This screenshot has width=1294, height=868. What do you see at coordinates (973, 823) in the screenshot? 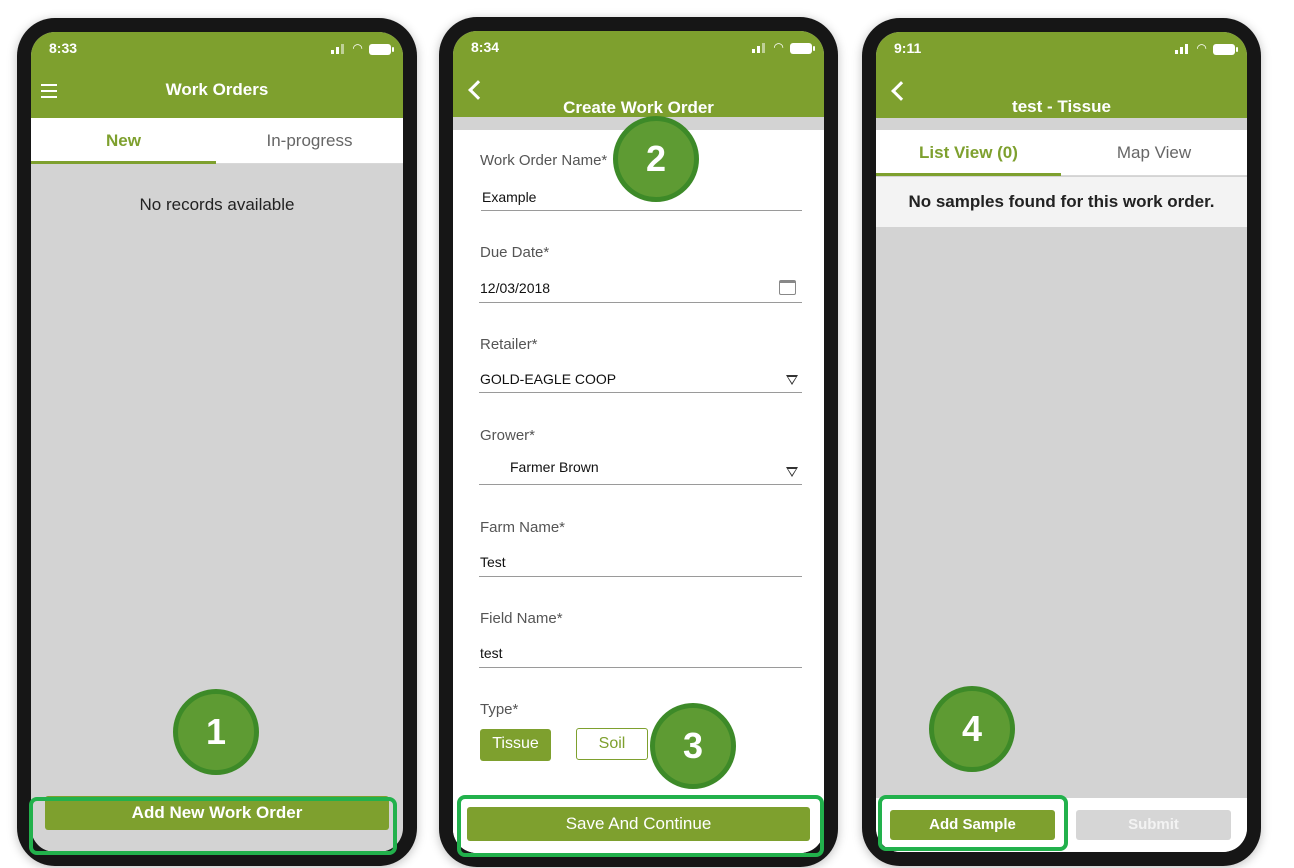
I see `highlight-add-sample` at bounding box center [973, 823].